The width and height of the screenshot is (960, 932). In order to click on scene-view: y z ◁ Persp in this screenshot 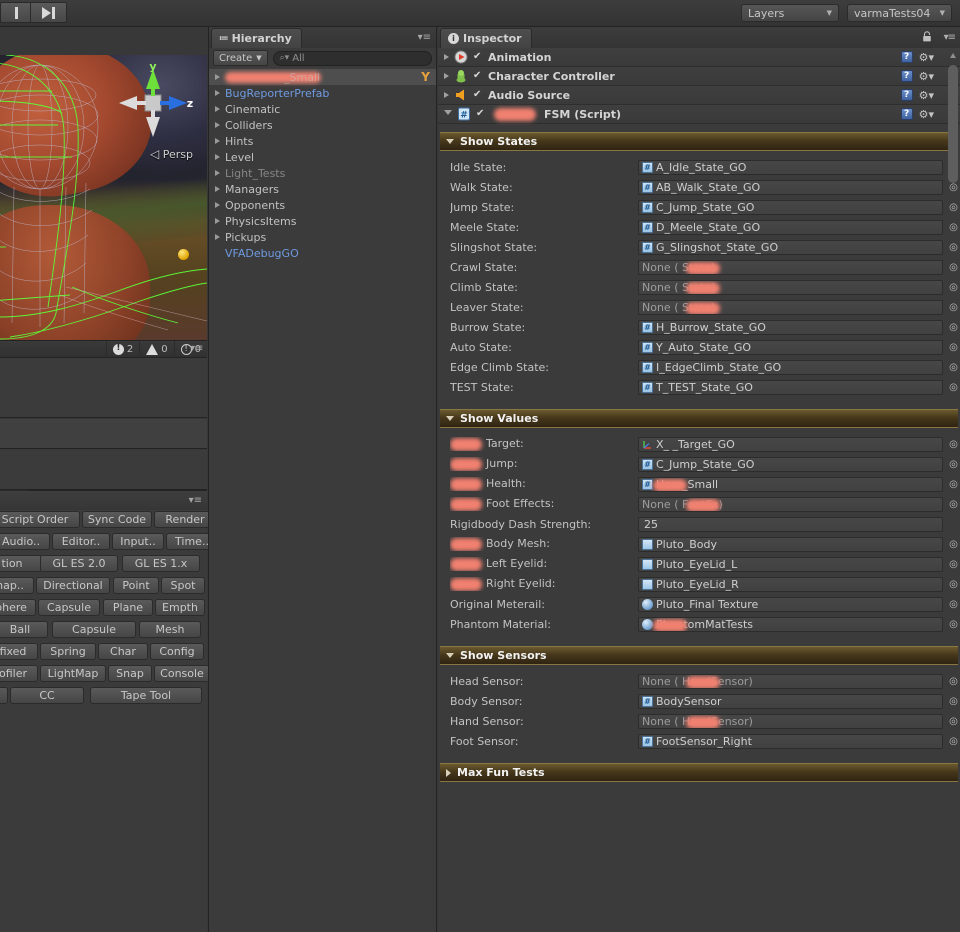, I will do `click(103, 197)`.